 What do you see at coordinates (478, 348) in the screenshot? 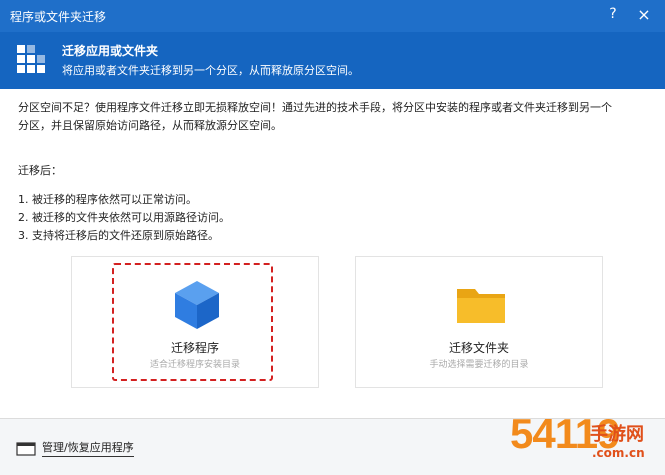
I see `card-title: 迁移文件夹` at bounding box center [478, 348].